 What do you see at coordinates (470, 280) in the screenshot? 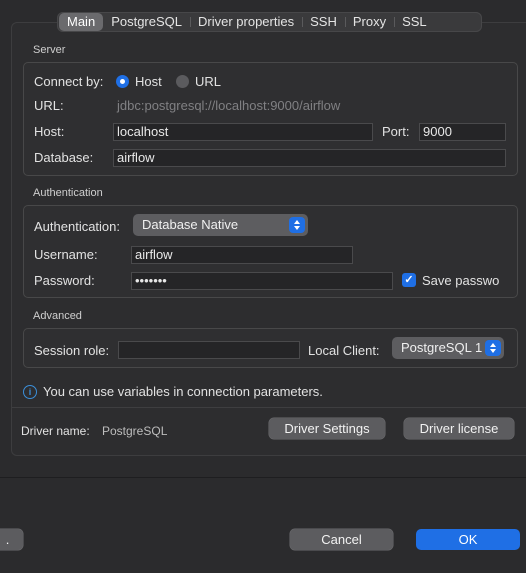
I see `save-password-label: Save passwo` at bounding box center [470, 280].